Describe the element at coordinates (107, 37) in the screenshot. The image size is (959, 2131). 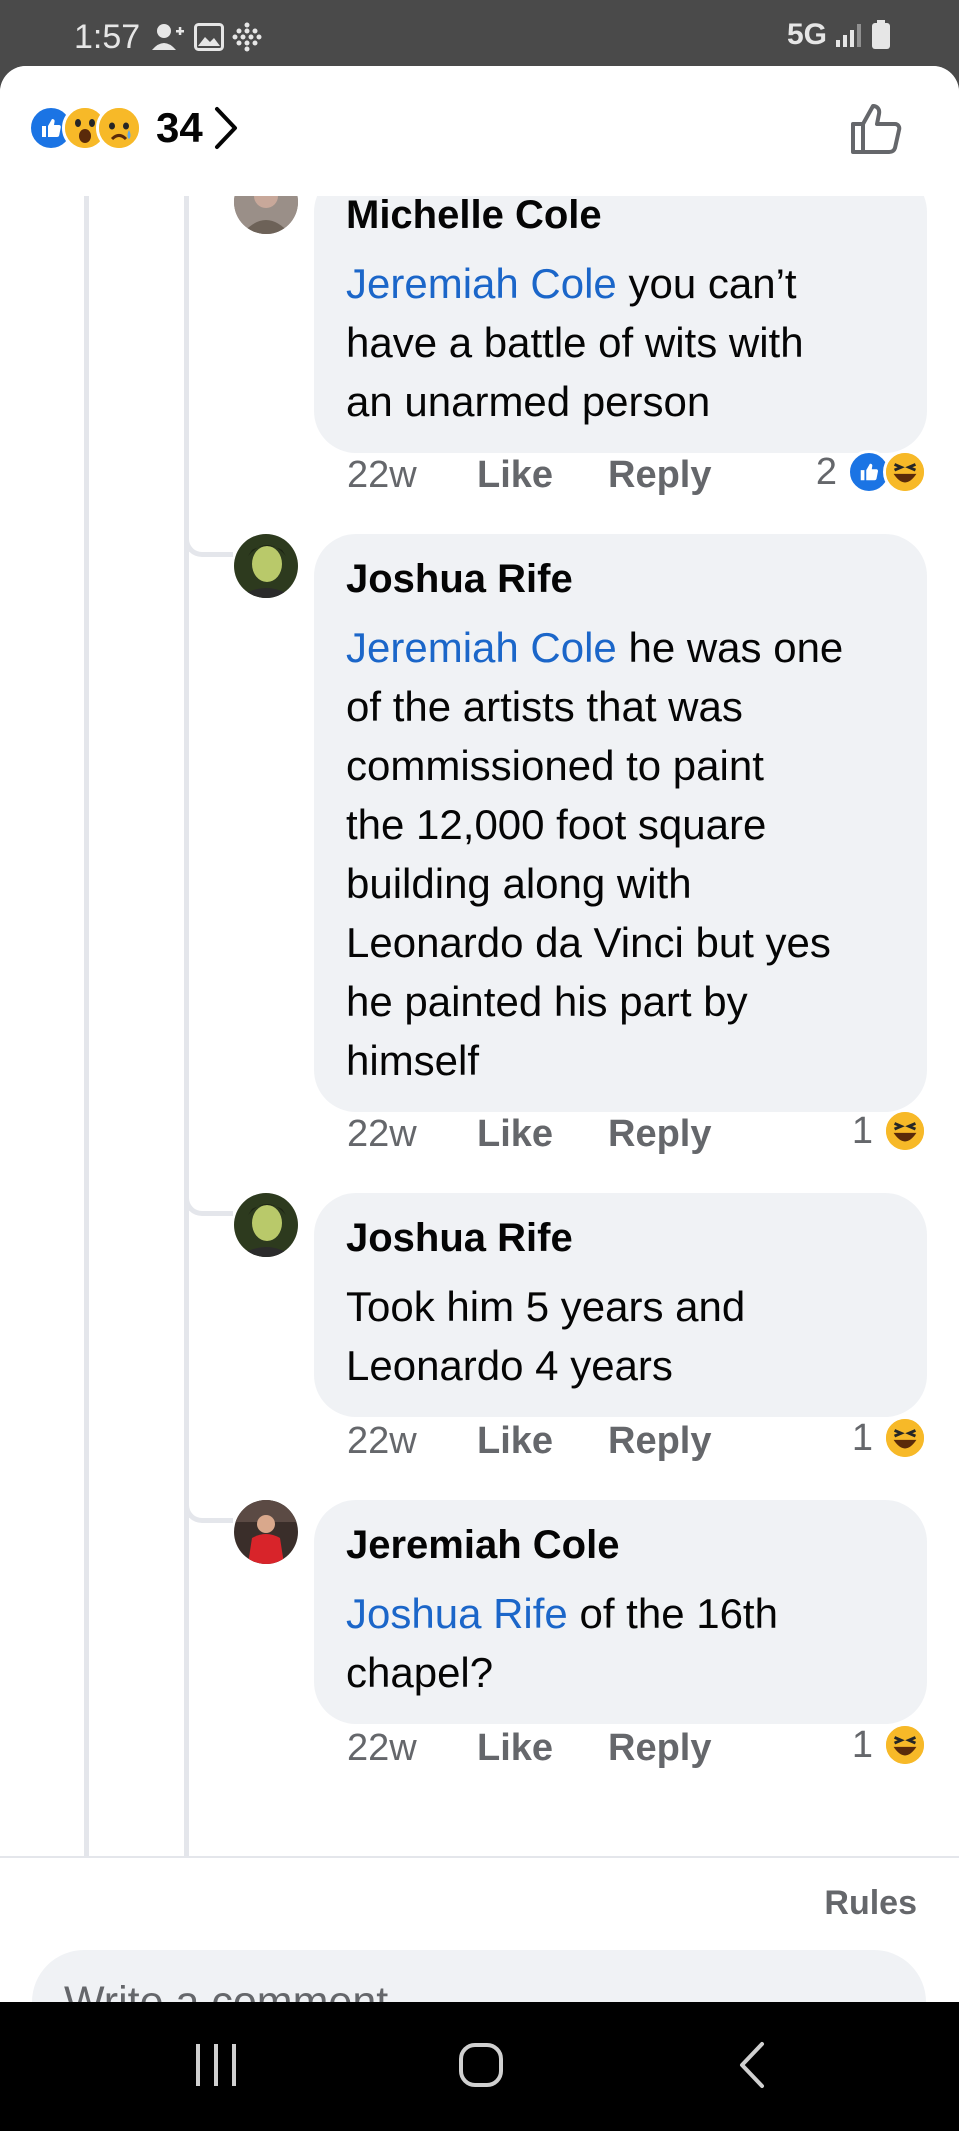
I see `status-time: 1:57` at that location.